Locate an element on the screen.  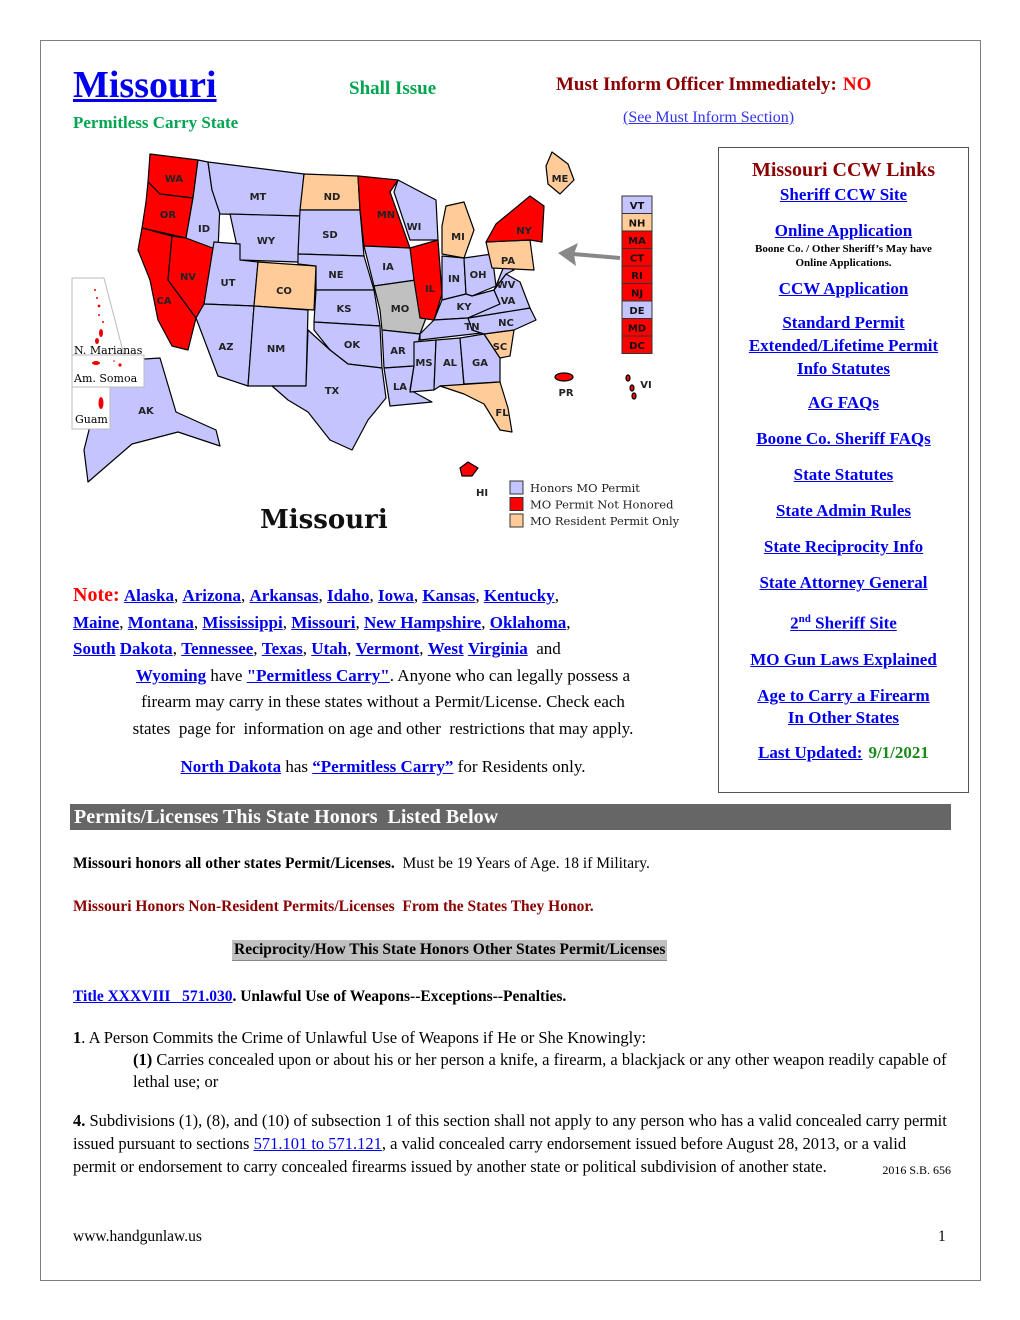
state-label-nv: NV is located at coordinates (188, 277).